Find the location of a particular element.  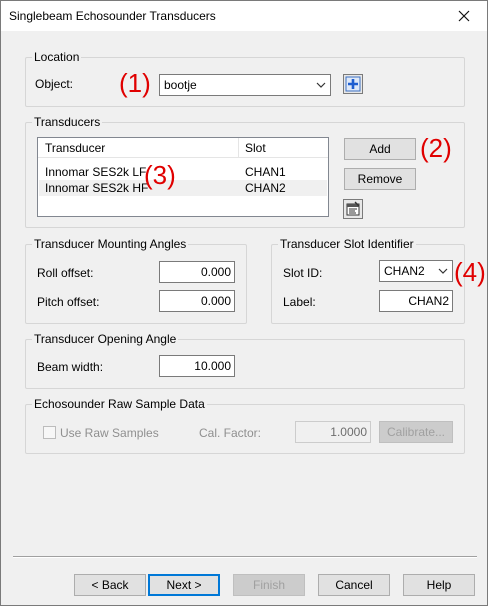

opening-angle-title: Transducer Opening Angle is located at coordinates (105, 339).